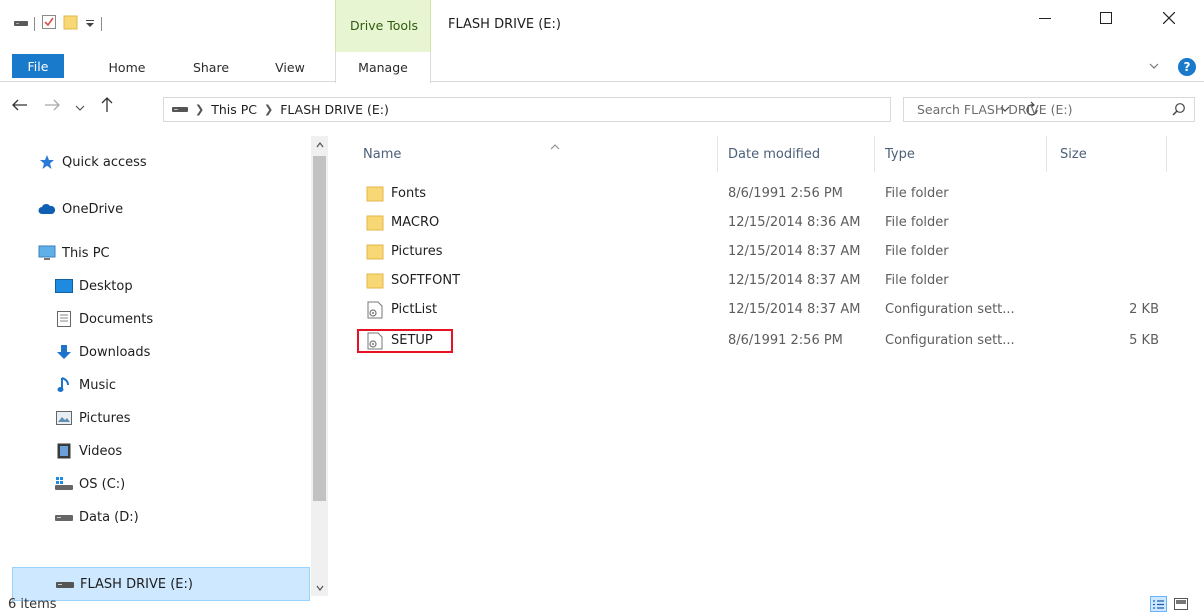  I want to click on file-size: 5 KB, so click(1144, 340).